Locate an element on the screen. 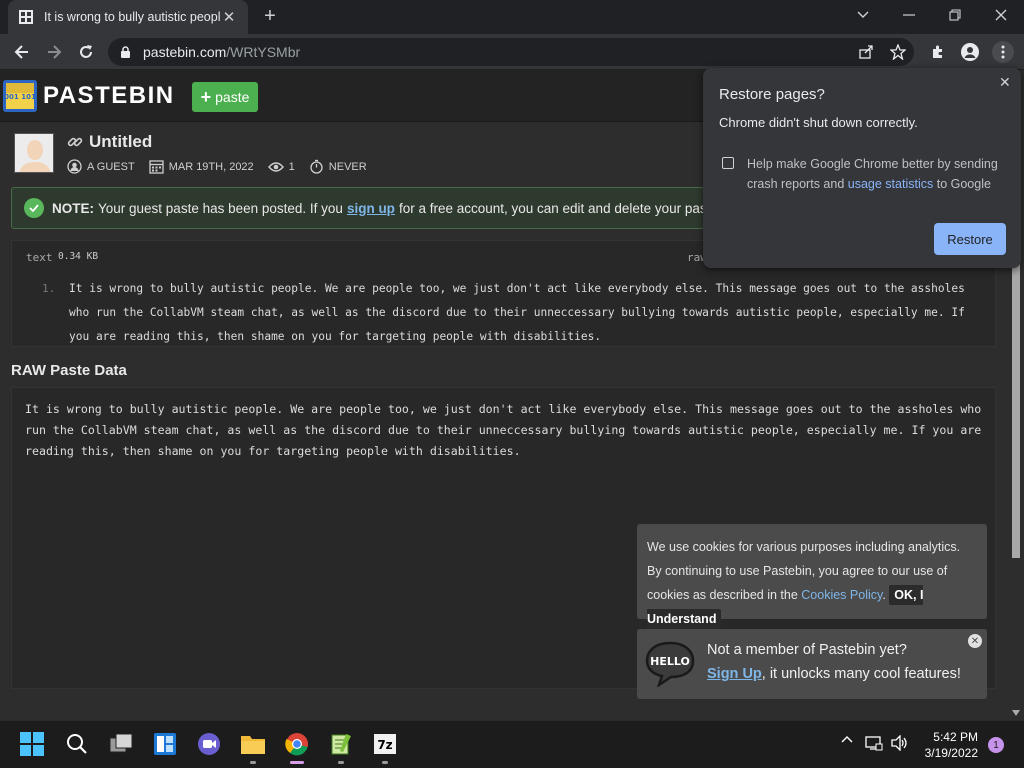 The width and height of the screenshot is (1024, 768). notice-text-pre: Your guest paste has been posted. If you is located at coordinates (220, 208).